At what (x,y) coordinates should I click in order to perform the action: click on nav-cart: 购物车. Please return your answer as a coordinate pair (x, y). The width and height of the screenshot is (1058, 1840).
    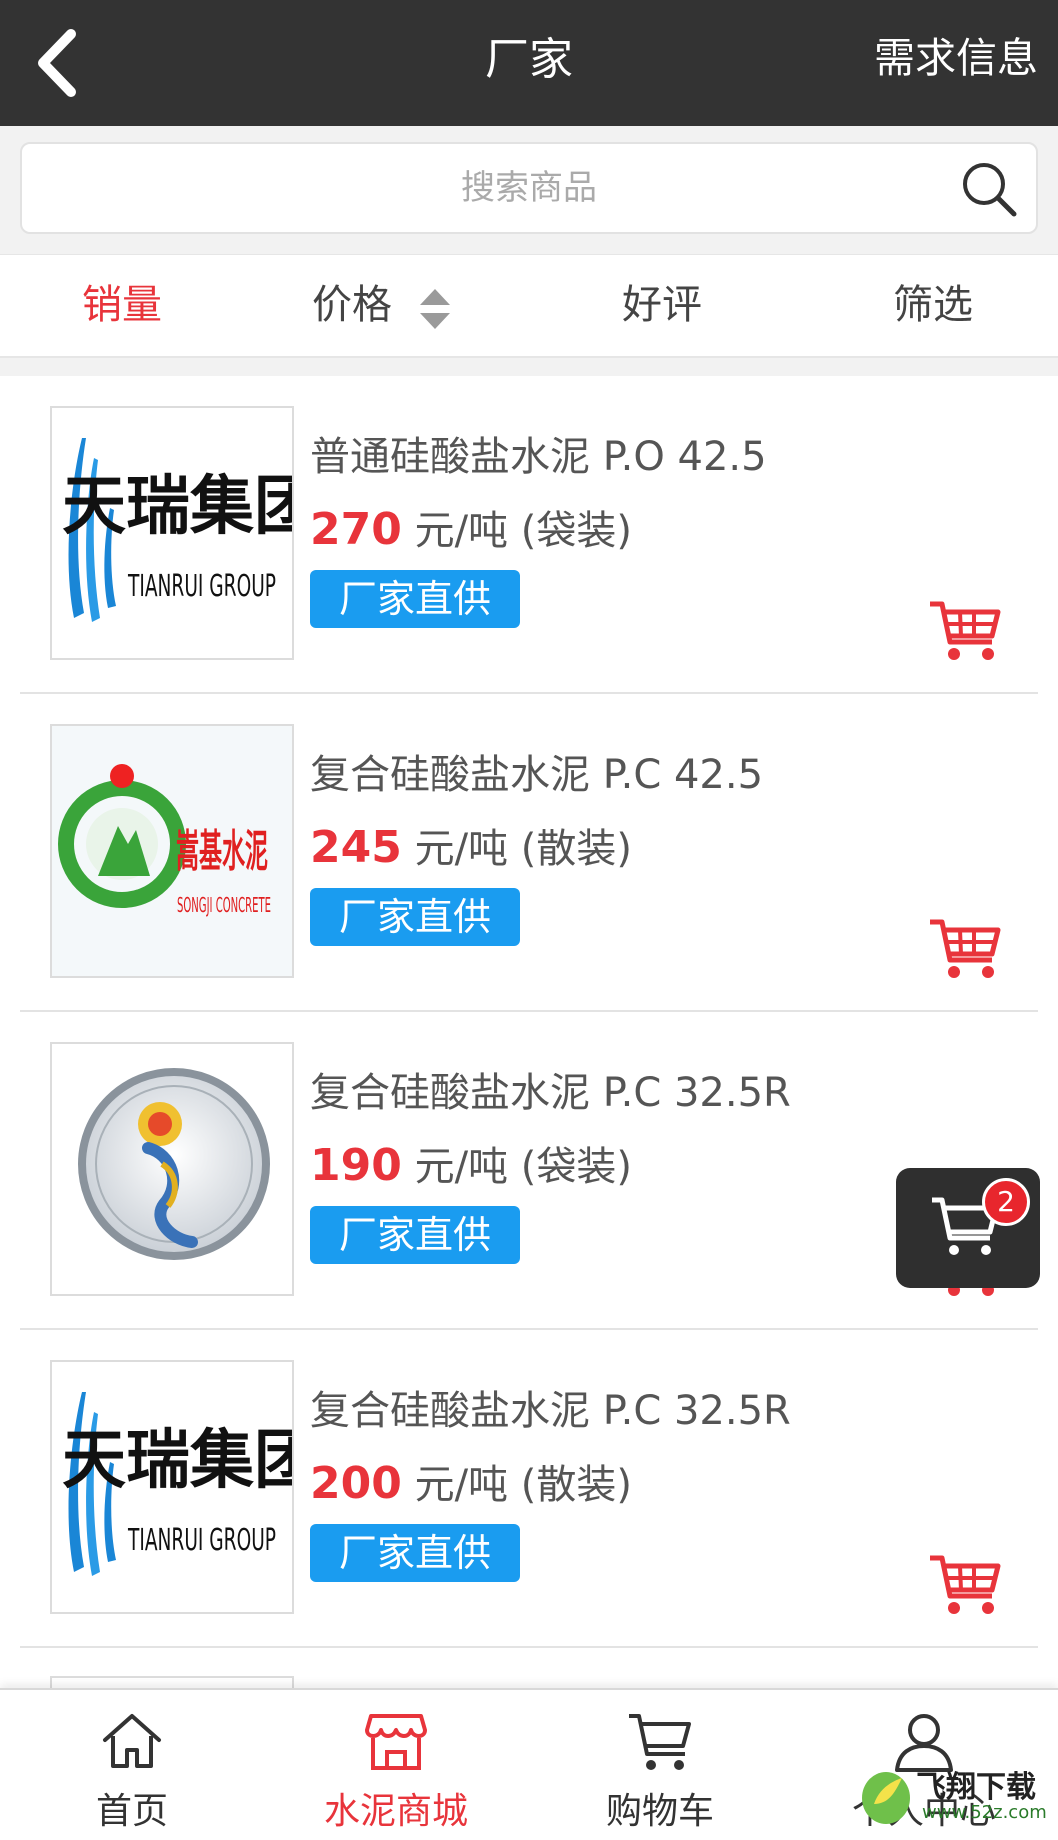
    Looking at the image, I should click on (660, 1765).